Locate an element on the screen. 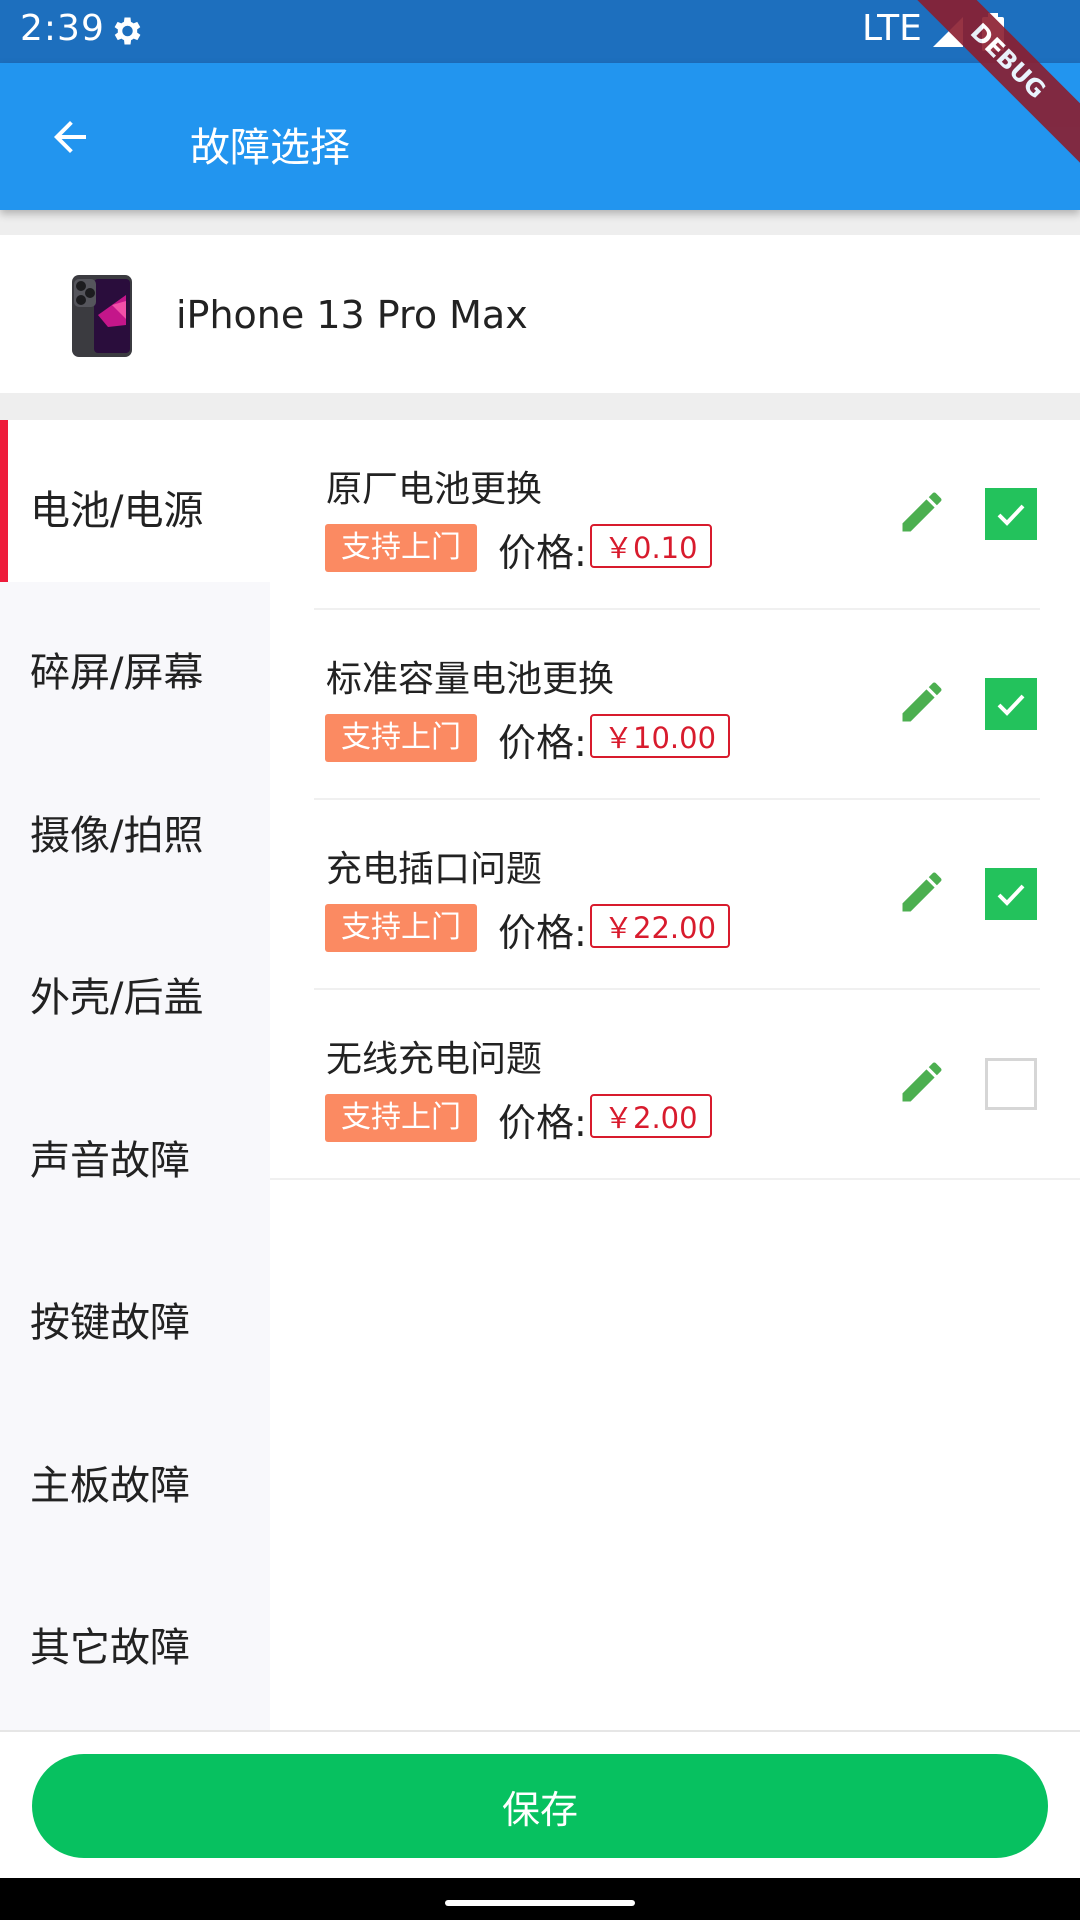 This screenshot has height=1920, width=1080. fault-item: 标准容量电池更换 支持上门 价格: ￥10.00 is located at coordinates (675, 705).